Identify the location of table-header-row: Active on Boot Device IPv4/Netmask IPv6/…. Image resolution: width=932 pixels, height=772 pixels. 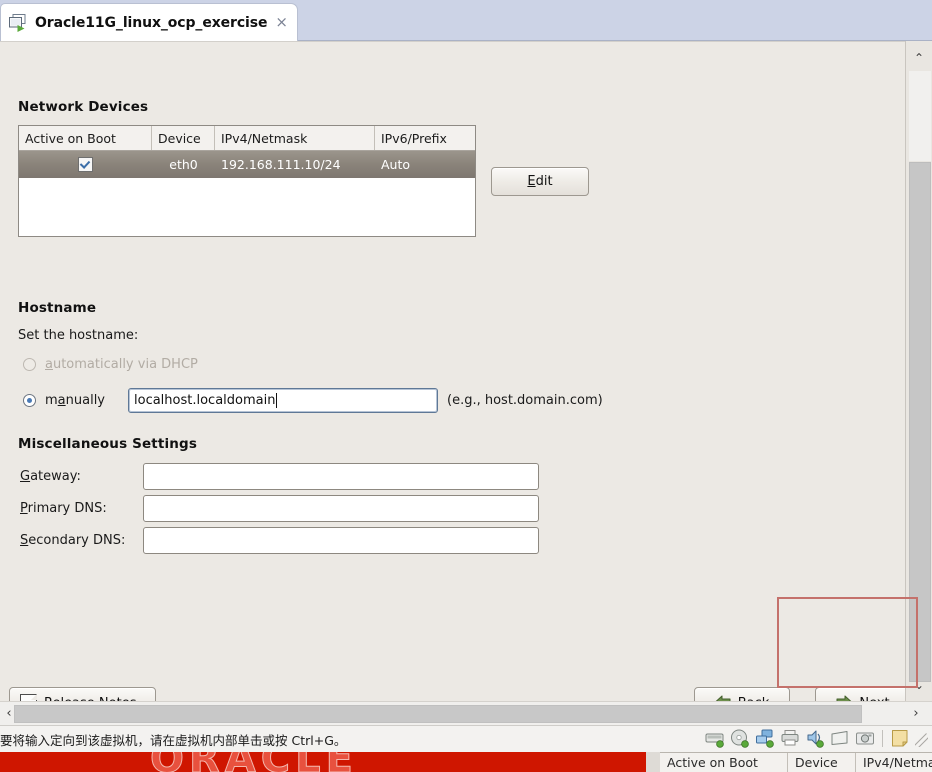
(247, 138).